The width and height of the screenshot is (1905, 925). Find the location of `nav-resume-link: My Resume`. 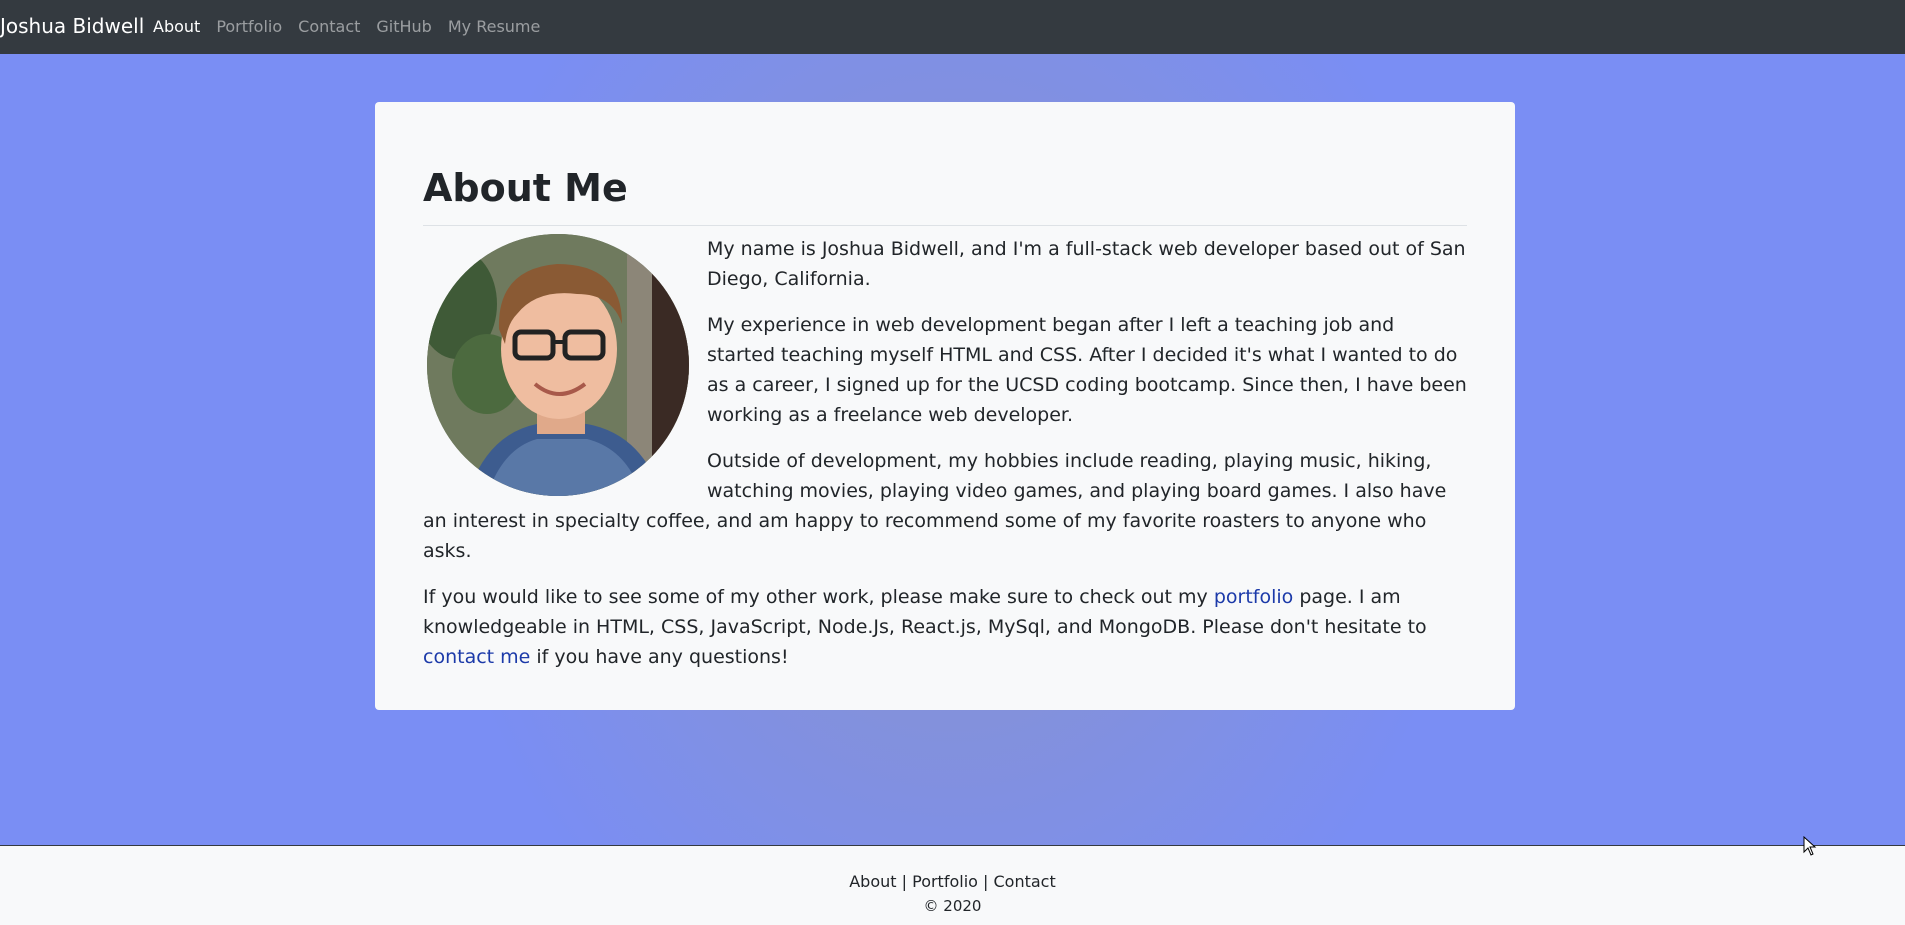

nav-resume-link: My Resume is located at coordinates (494, 26).